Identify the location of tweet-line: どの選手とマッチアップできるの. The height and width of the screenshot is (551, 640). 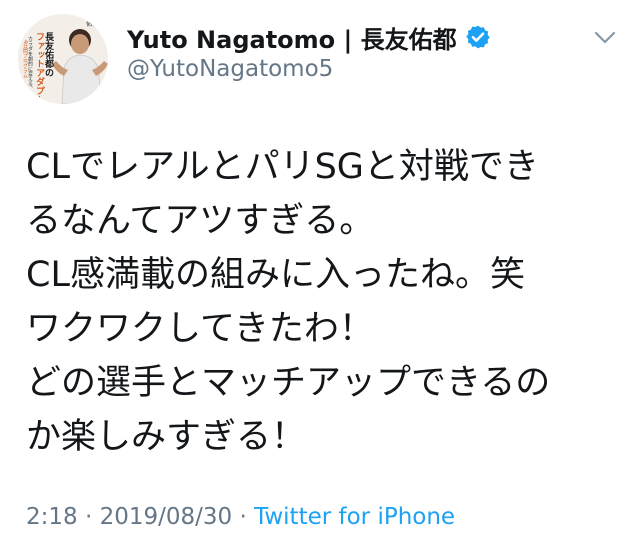
(288, 383).